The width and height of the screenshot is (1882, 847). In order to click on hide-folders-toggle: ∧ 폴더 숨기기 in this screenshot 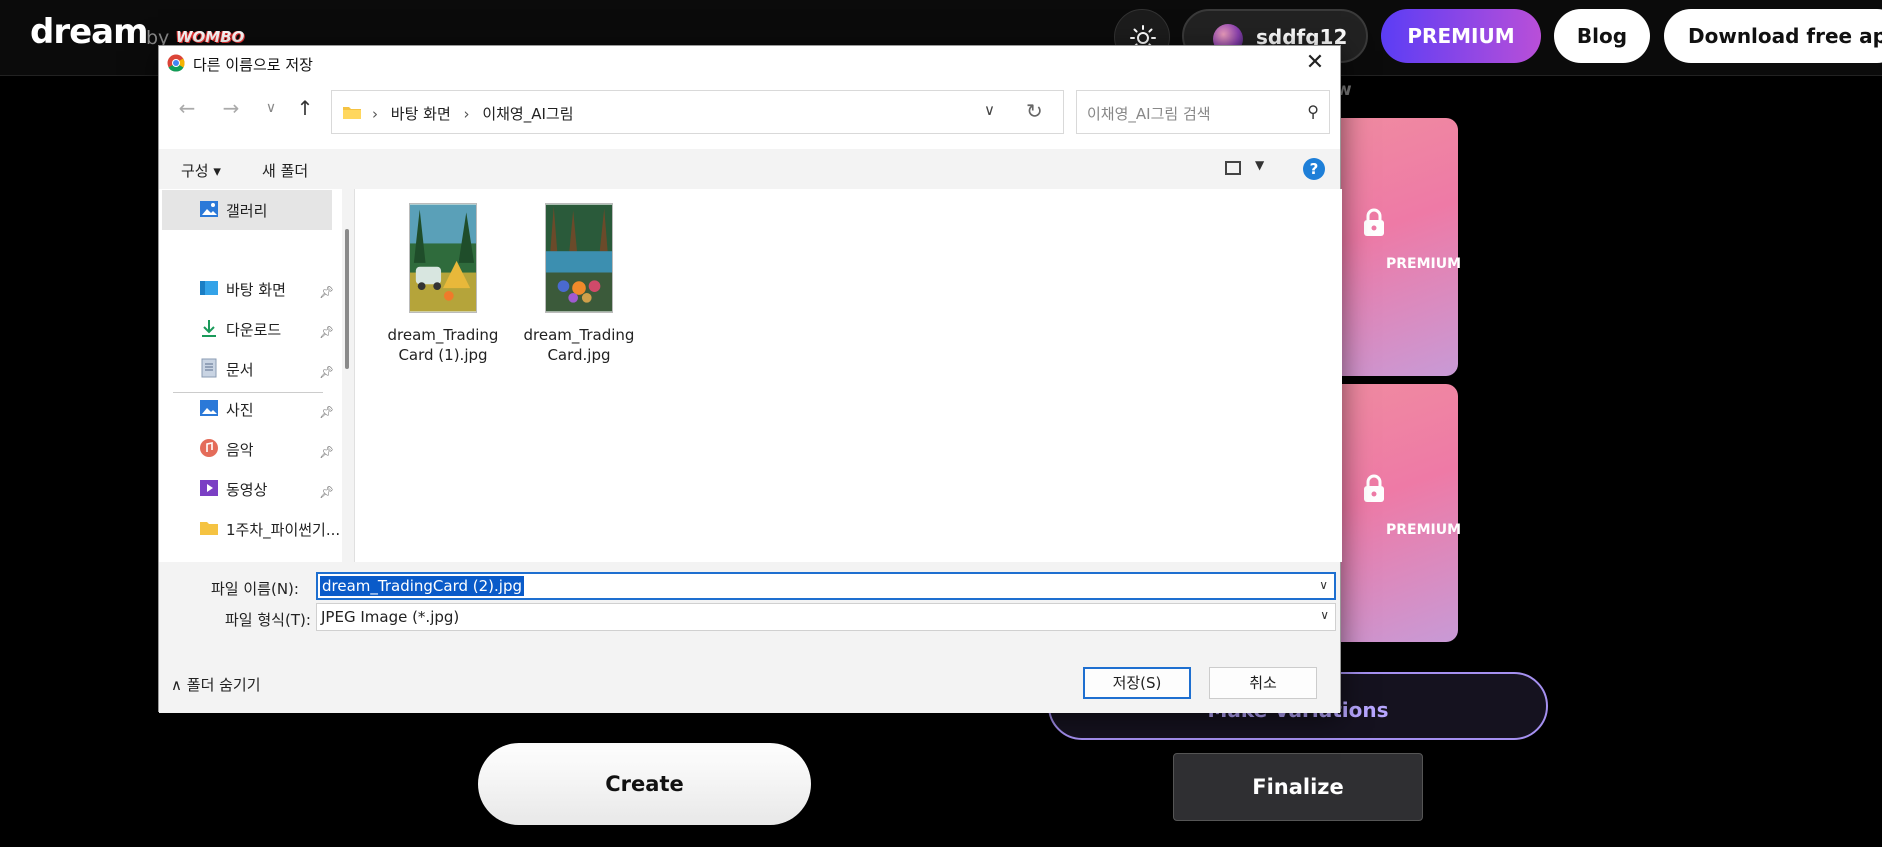, I will do `click(216, 684)`.